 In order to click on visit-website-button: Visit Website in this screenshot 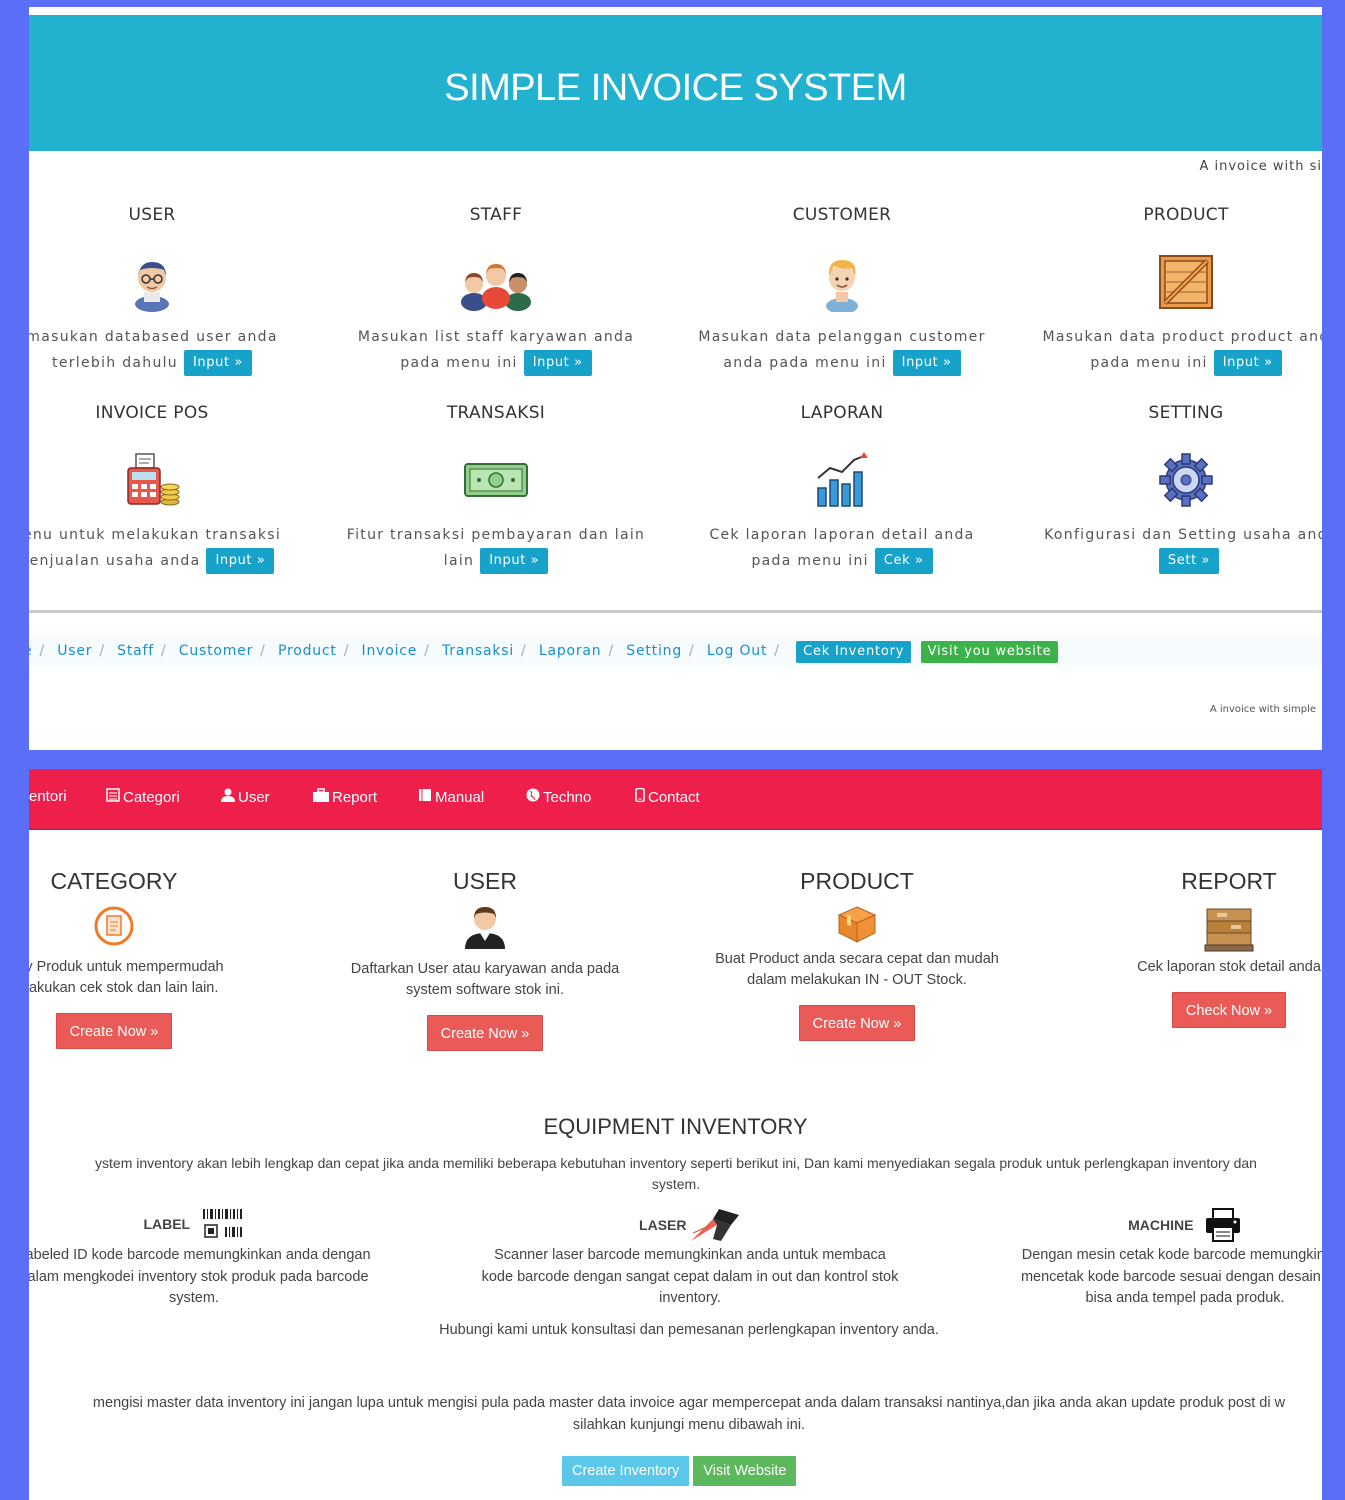, I will do `click(745, 1471)`.